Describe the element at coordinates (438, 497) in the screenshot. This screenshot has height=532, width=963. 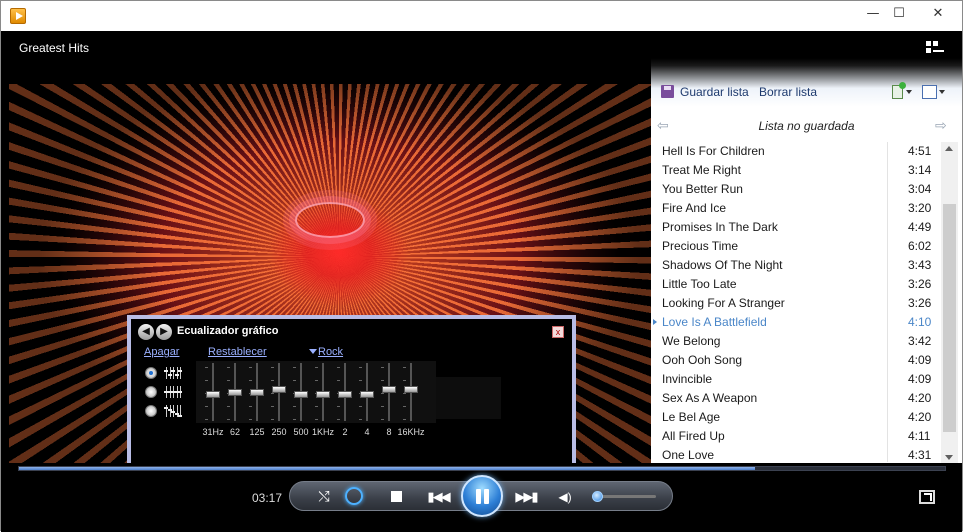
I see `previous-button: ▮◀◀` at that location.